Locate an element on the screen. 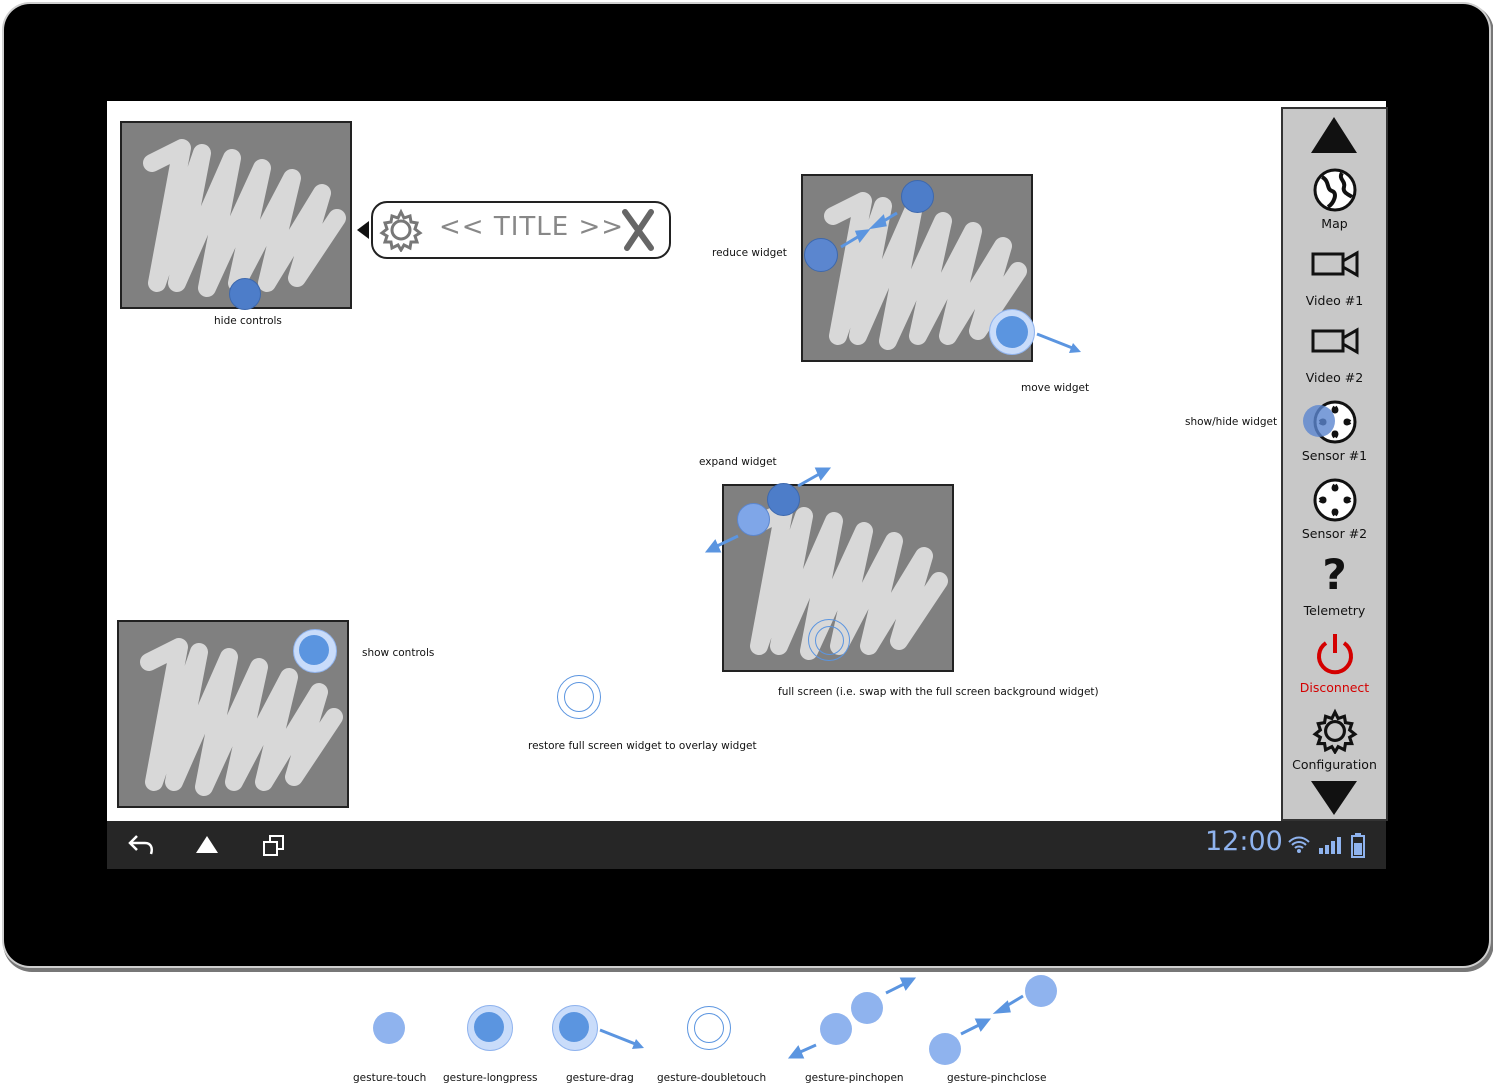 This screenshot has height=1087, width=1493. sidebar-item-label: Video #2 is located at coordinates (1334, 377).